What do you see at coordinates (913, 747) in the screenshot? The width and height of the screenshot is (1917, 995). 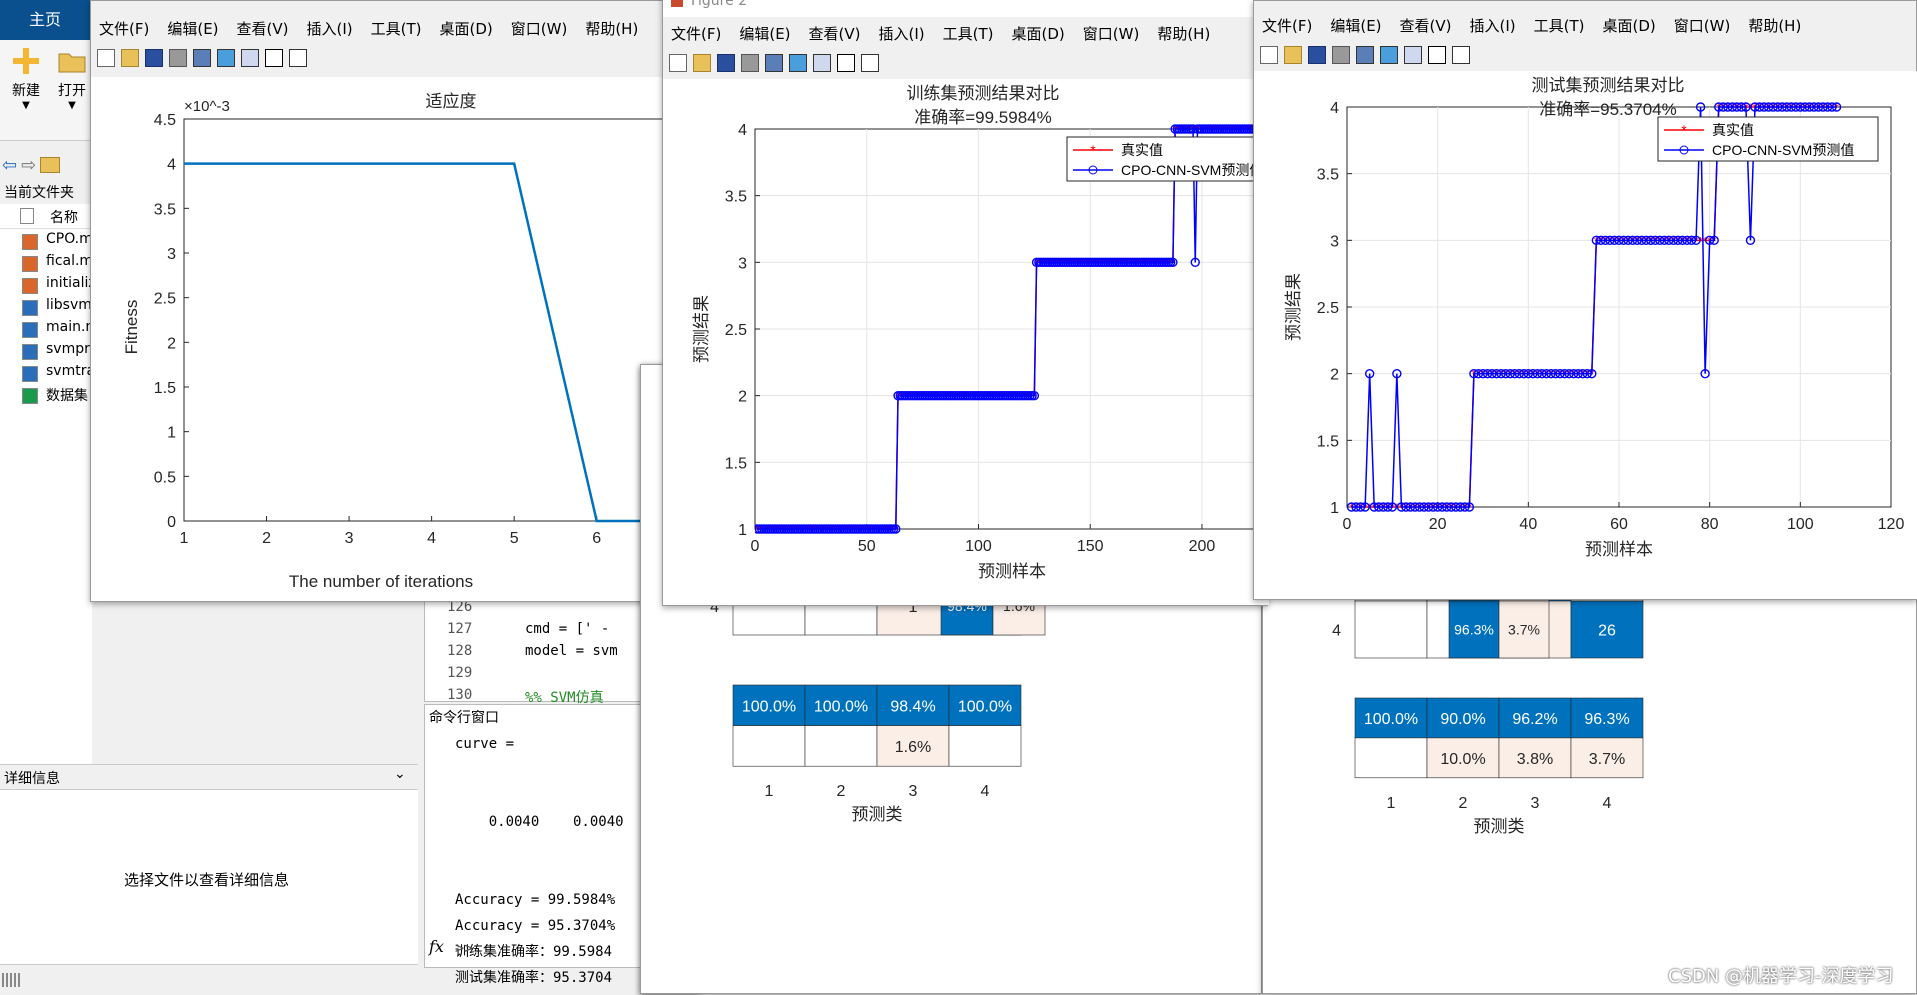 I see `cm-col-summary-value: 1.6%` at bounding box center [913, 747].